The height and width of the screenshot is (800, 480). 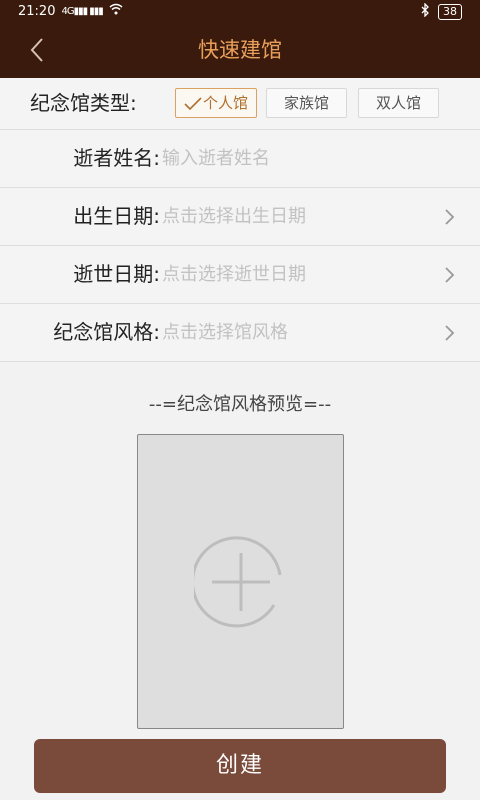 I want to click on death-date-picker: 点击选择逝世日期, so click(x=234, y=274).